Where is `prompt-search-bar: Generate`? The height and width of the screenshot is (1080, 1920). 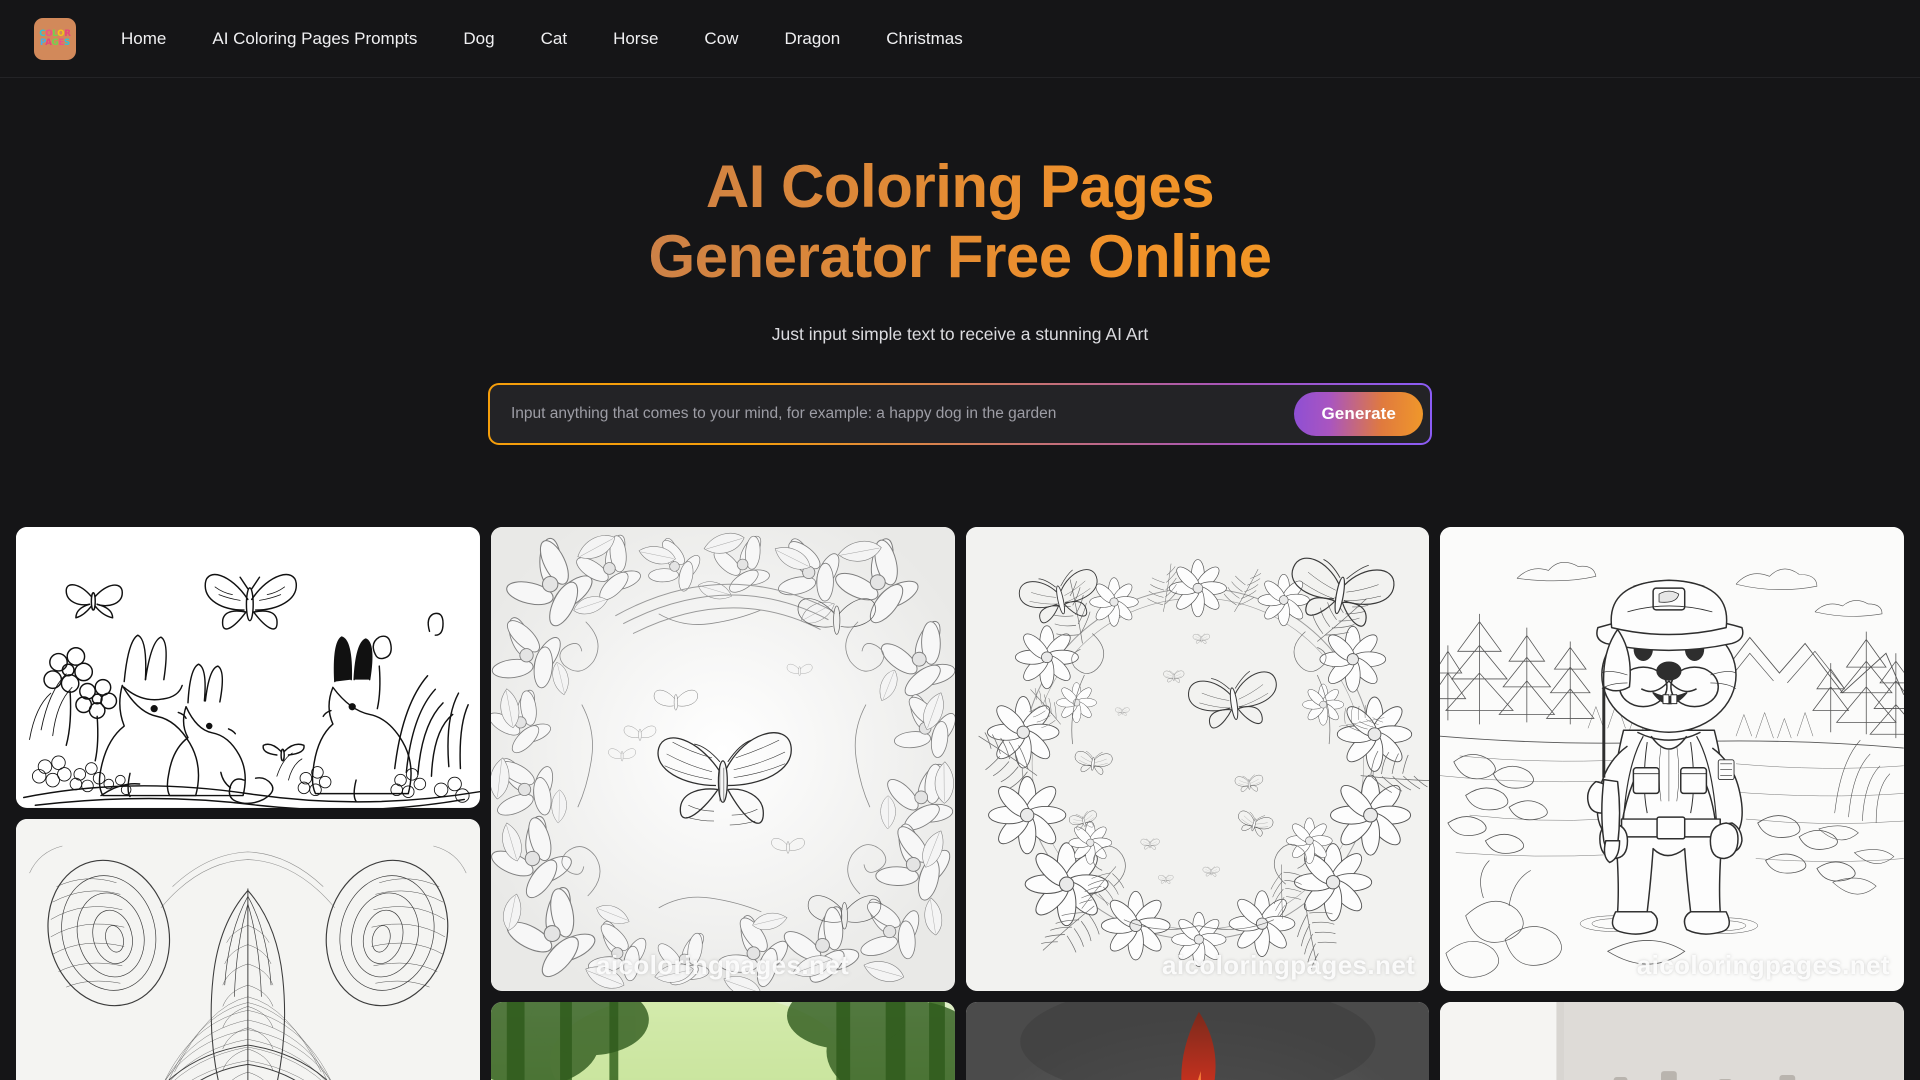
prompt-search-bar: Generate is located at coordinates (960, 414).